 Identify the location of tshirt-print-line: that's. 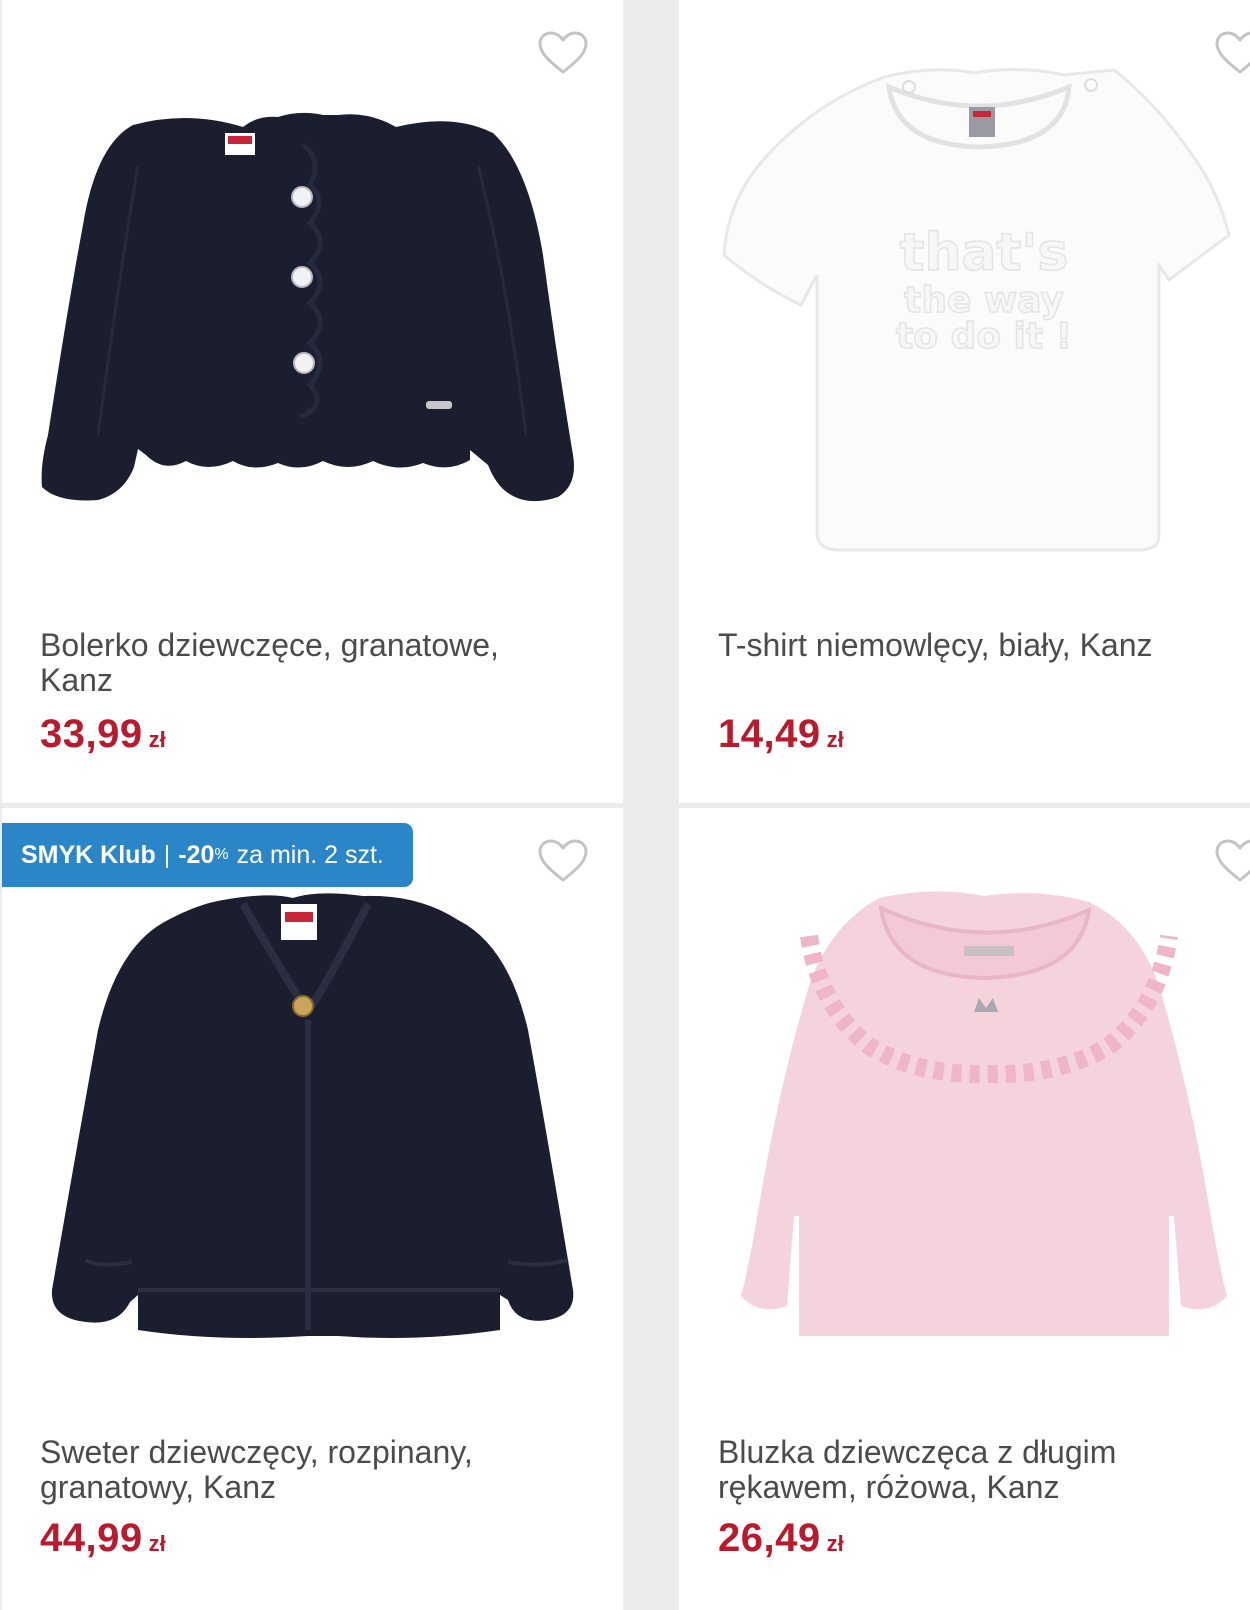
(984, 253).